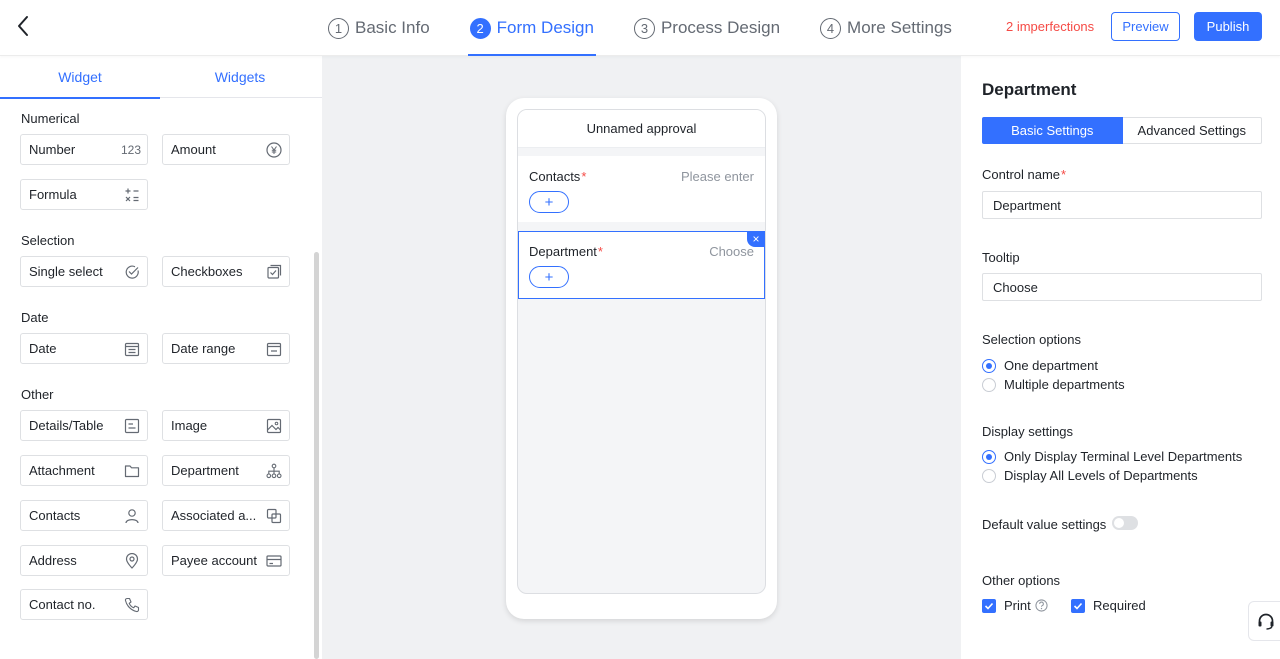 This screenshot has width=1280, height=659. I want to click on credit-card-icon, so click(274, 561).